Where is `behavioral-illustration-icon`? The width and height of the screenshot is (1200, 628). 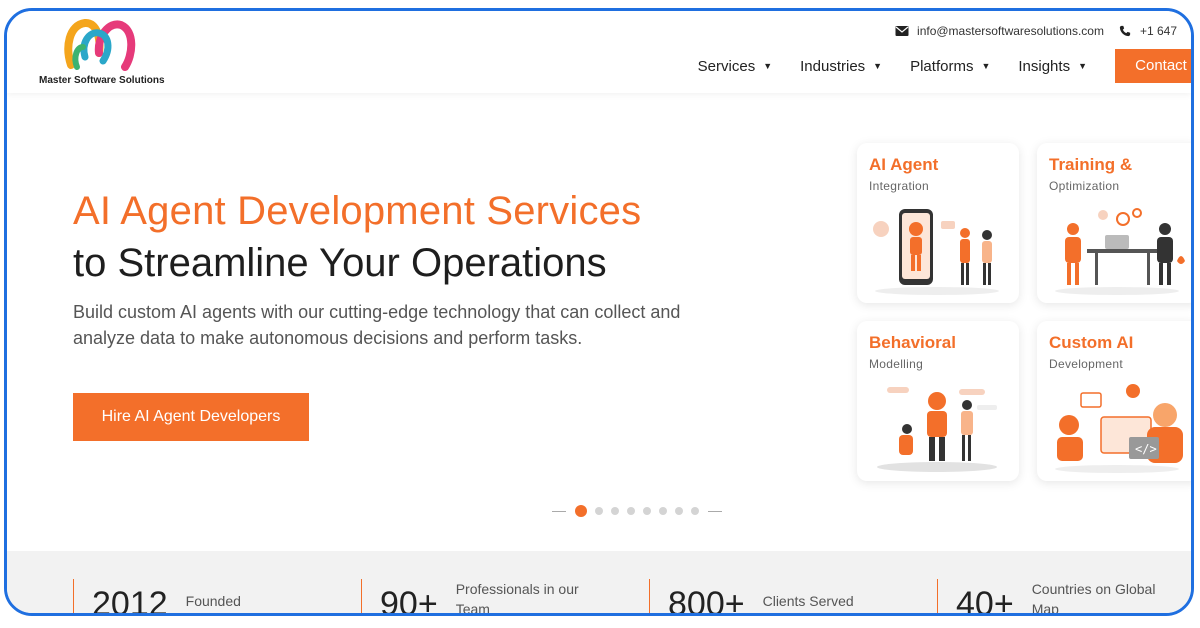
behavioral-illustration-icon is located at coordinates (937, 429).